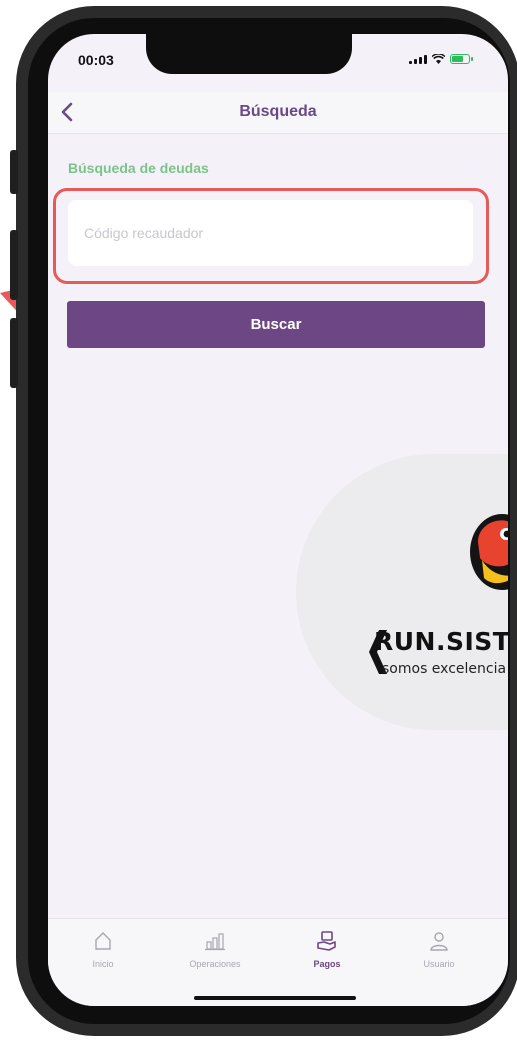 This screenshot has width=517, height=1040. What do you see at coordinates (441, 641) in the screenshot?
I see `brand-name: RUN.SISTE` at bounding box center [441, 641].